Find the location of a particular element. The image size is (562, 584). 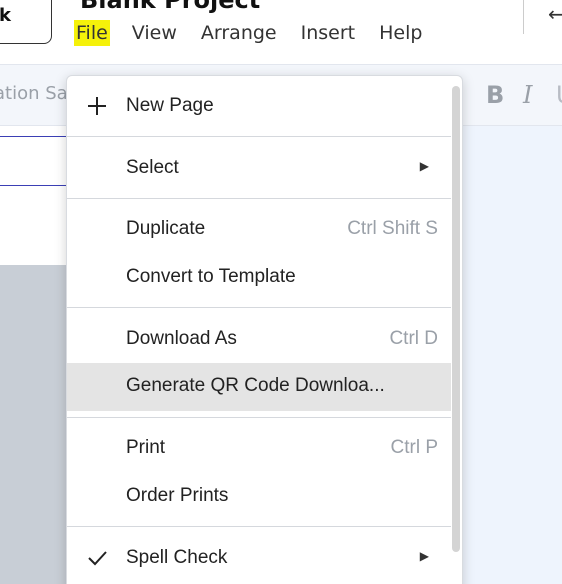

menu-item-duplicate: Duplicate Ctrl Shift S is located at coordinates (259, 229).